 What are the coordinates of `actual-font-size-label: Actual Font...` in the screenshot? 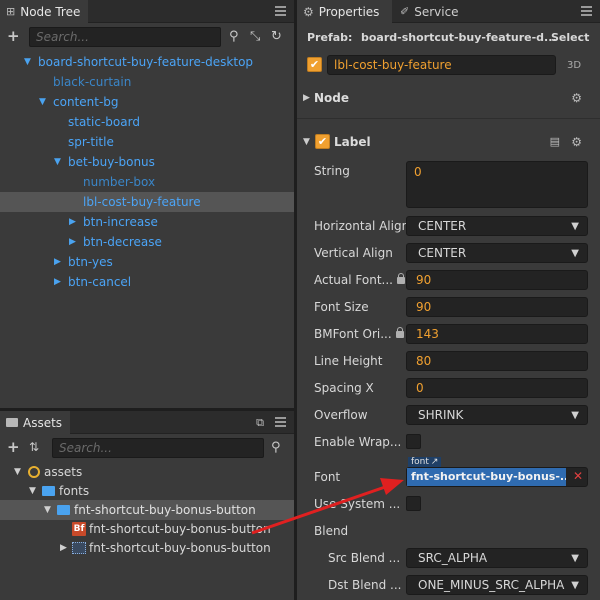 It's located at (359, 280).